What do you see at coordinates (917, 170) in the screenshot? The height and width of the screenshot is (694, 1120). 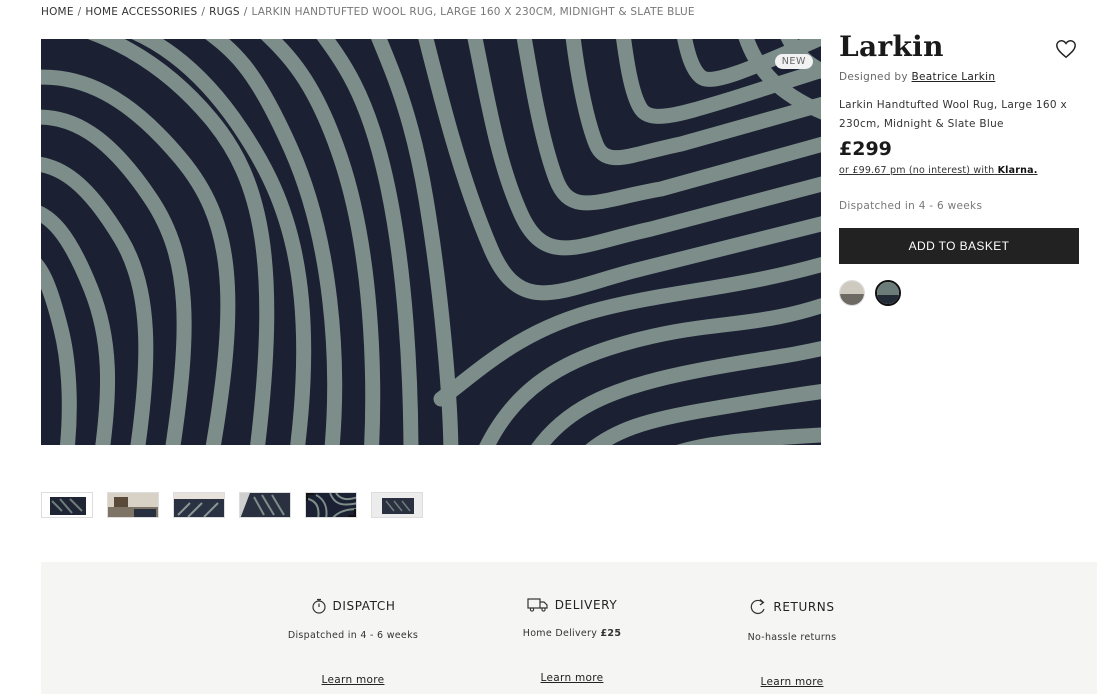 I see `klarna-text: or £99.67 pm (no interest) with` at bounding box center [917, 170].